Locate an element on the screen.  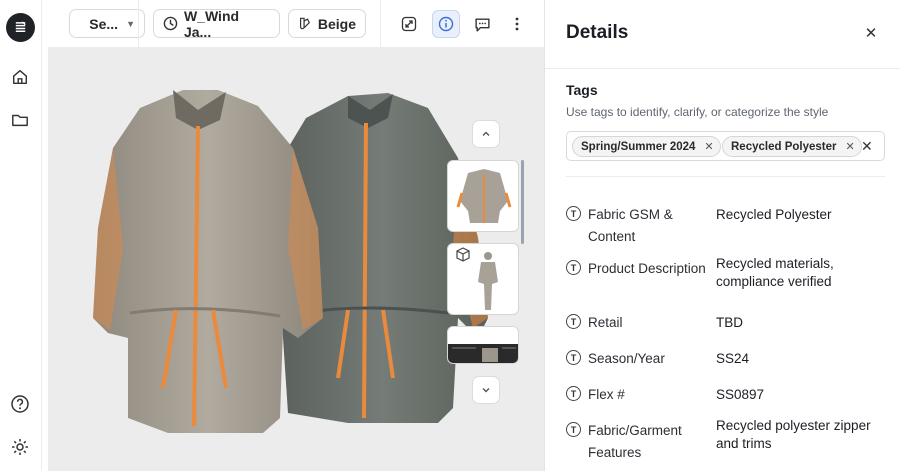
clock-icon is located at coordinates (170, 23).